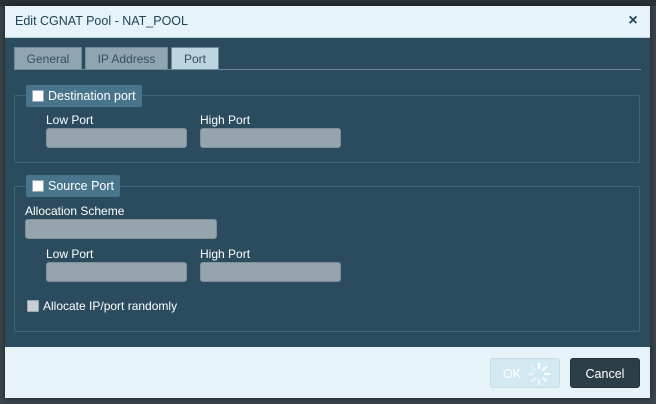 Image resolution: width=656 pixels, height=404 pixels. What do you see at coordinates (38, 186) in the screenshot?
I see `source-port-checkbox` at bounding box center [38, 186].